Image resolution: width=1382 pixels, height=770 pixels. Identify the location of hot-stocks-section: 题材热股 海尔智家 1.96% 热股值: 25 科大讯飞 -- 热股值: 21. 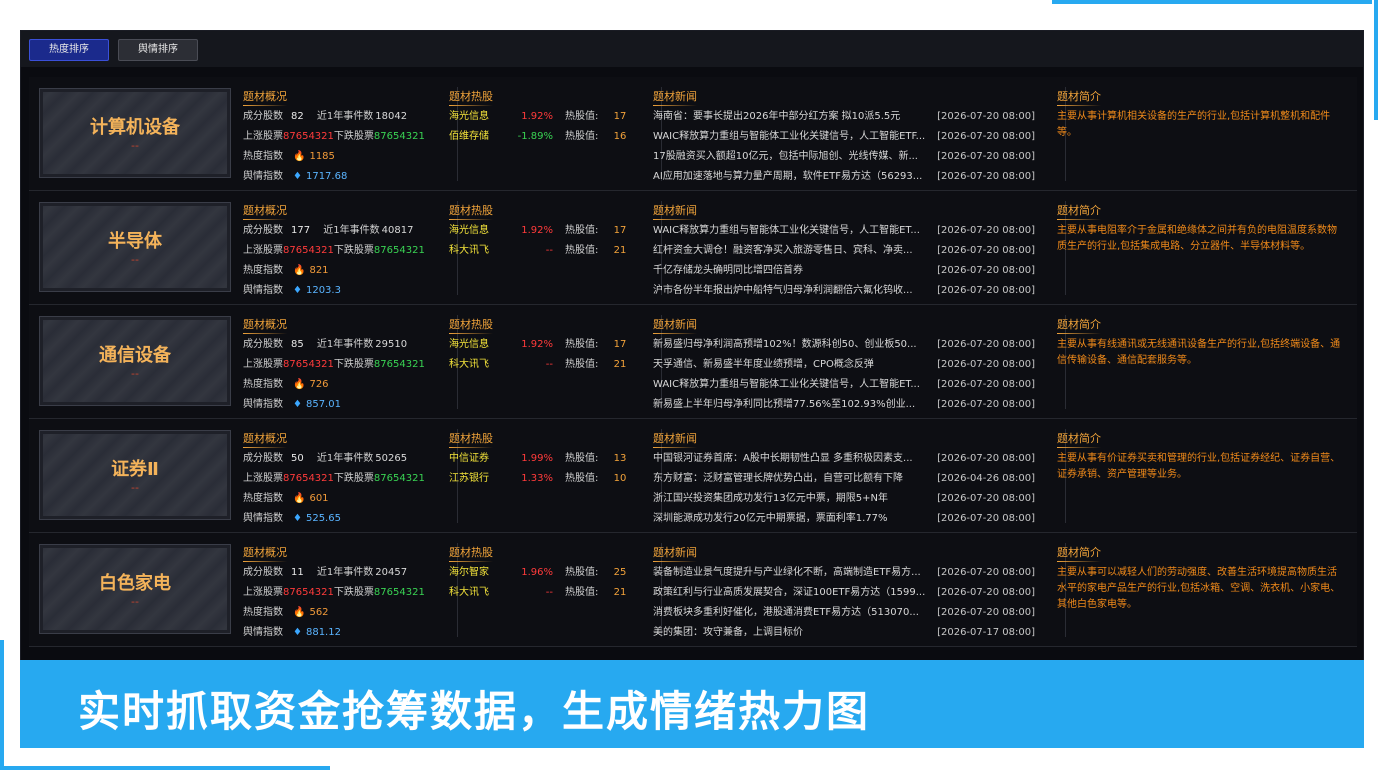
(549, 573).